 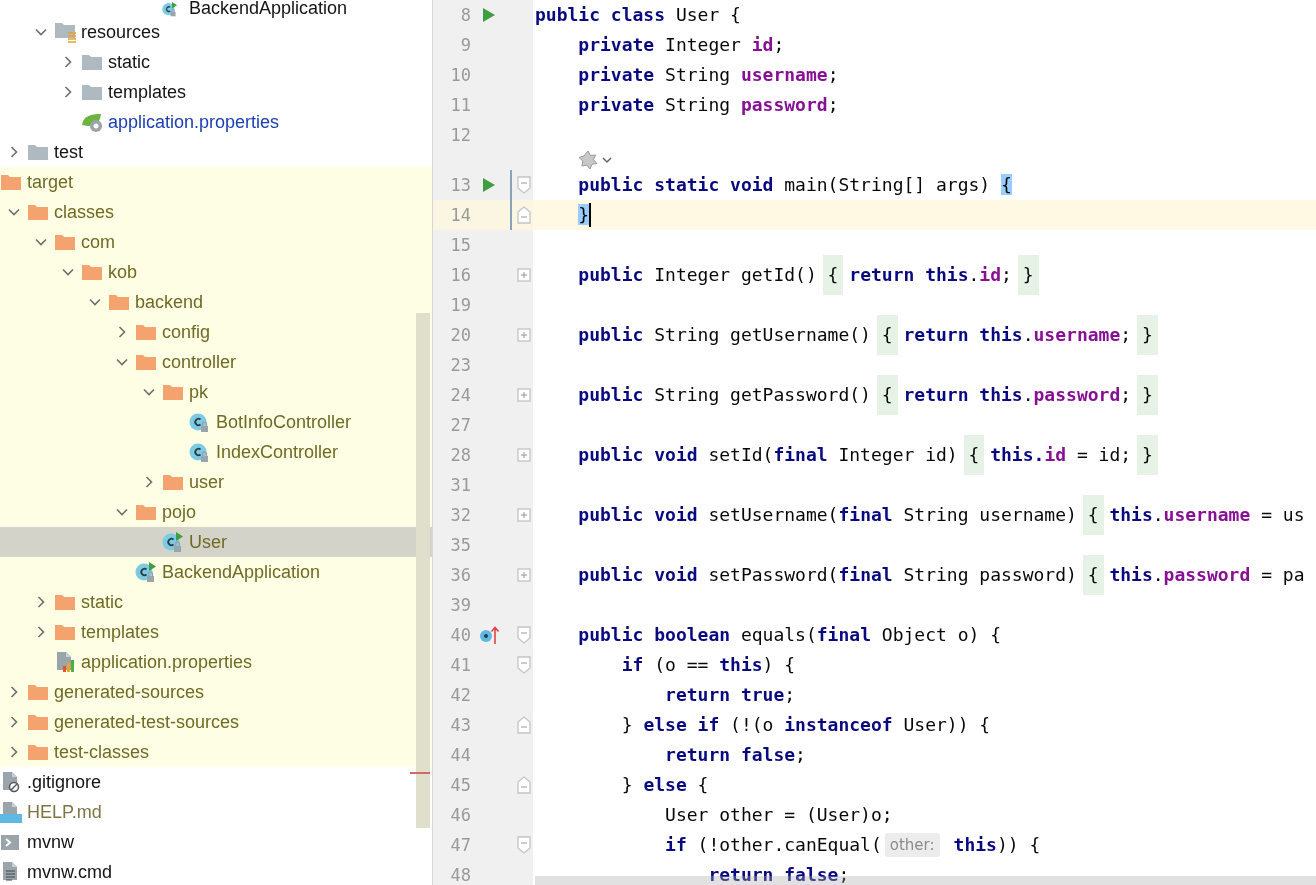 What do you see at coordinates (11, 812) in the screenshot?
I see `markdown-file-icon` at bounding box center [11, 812].